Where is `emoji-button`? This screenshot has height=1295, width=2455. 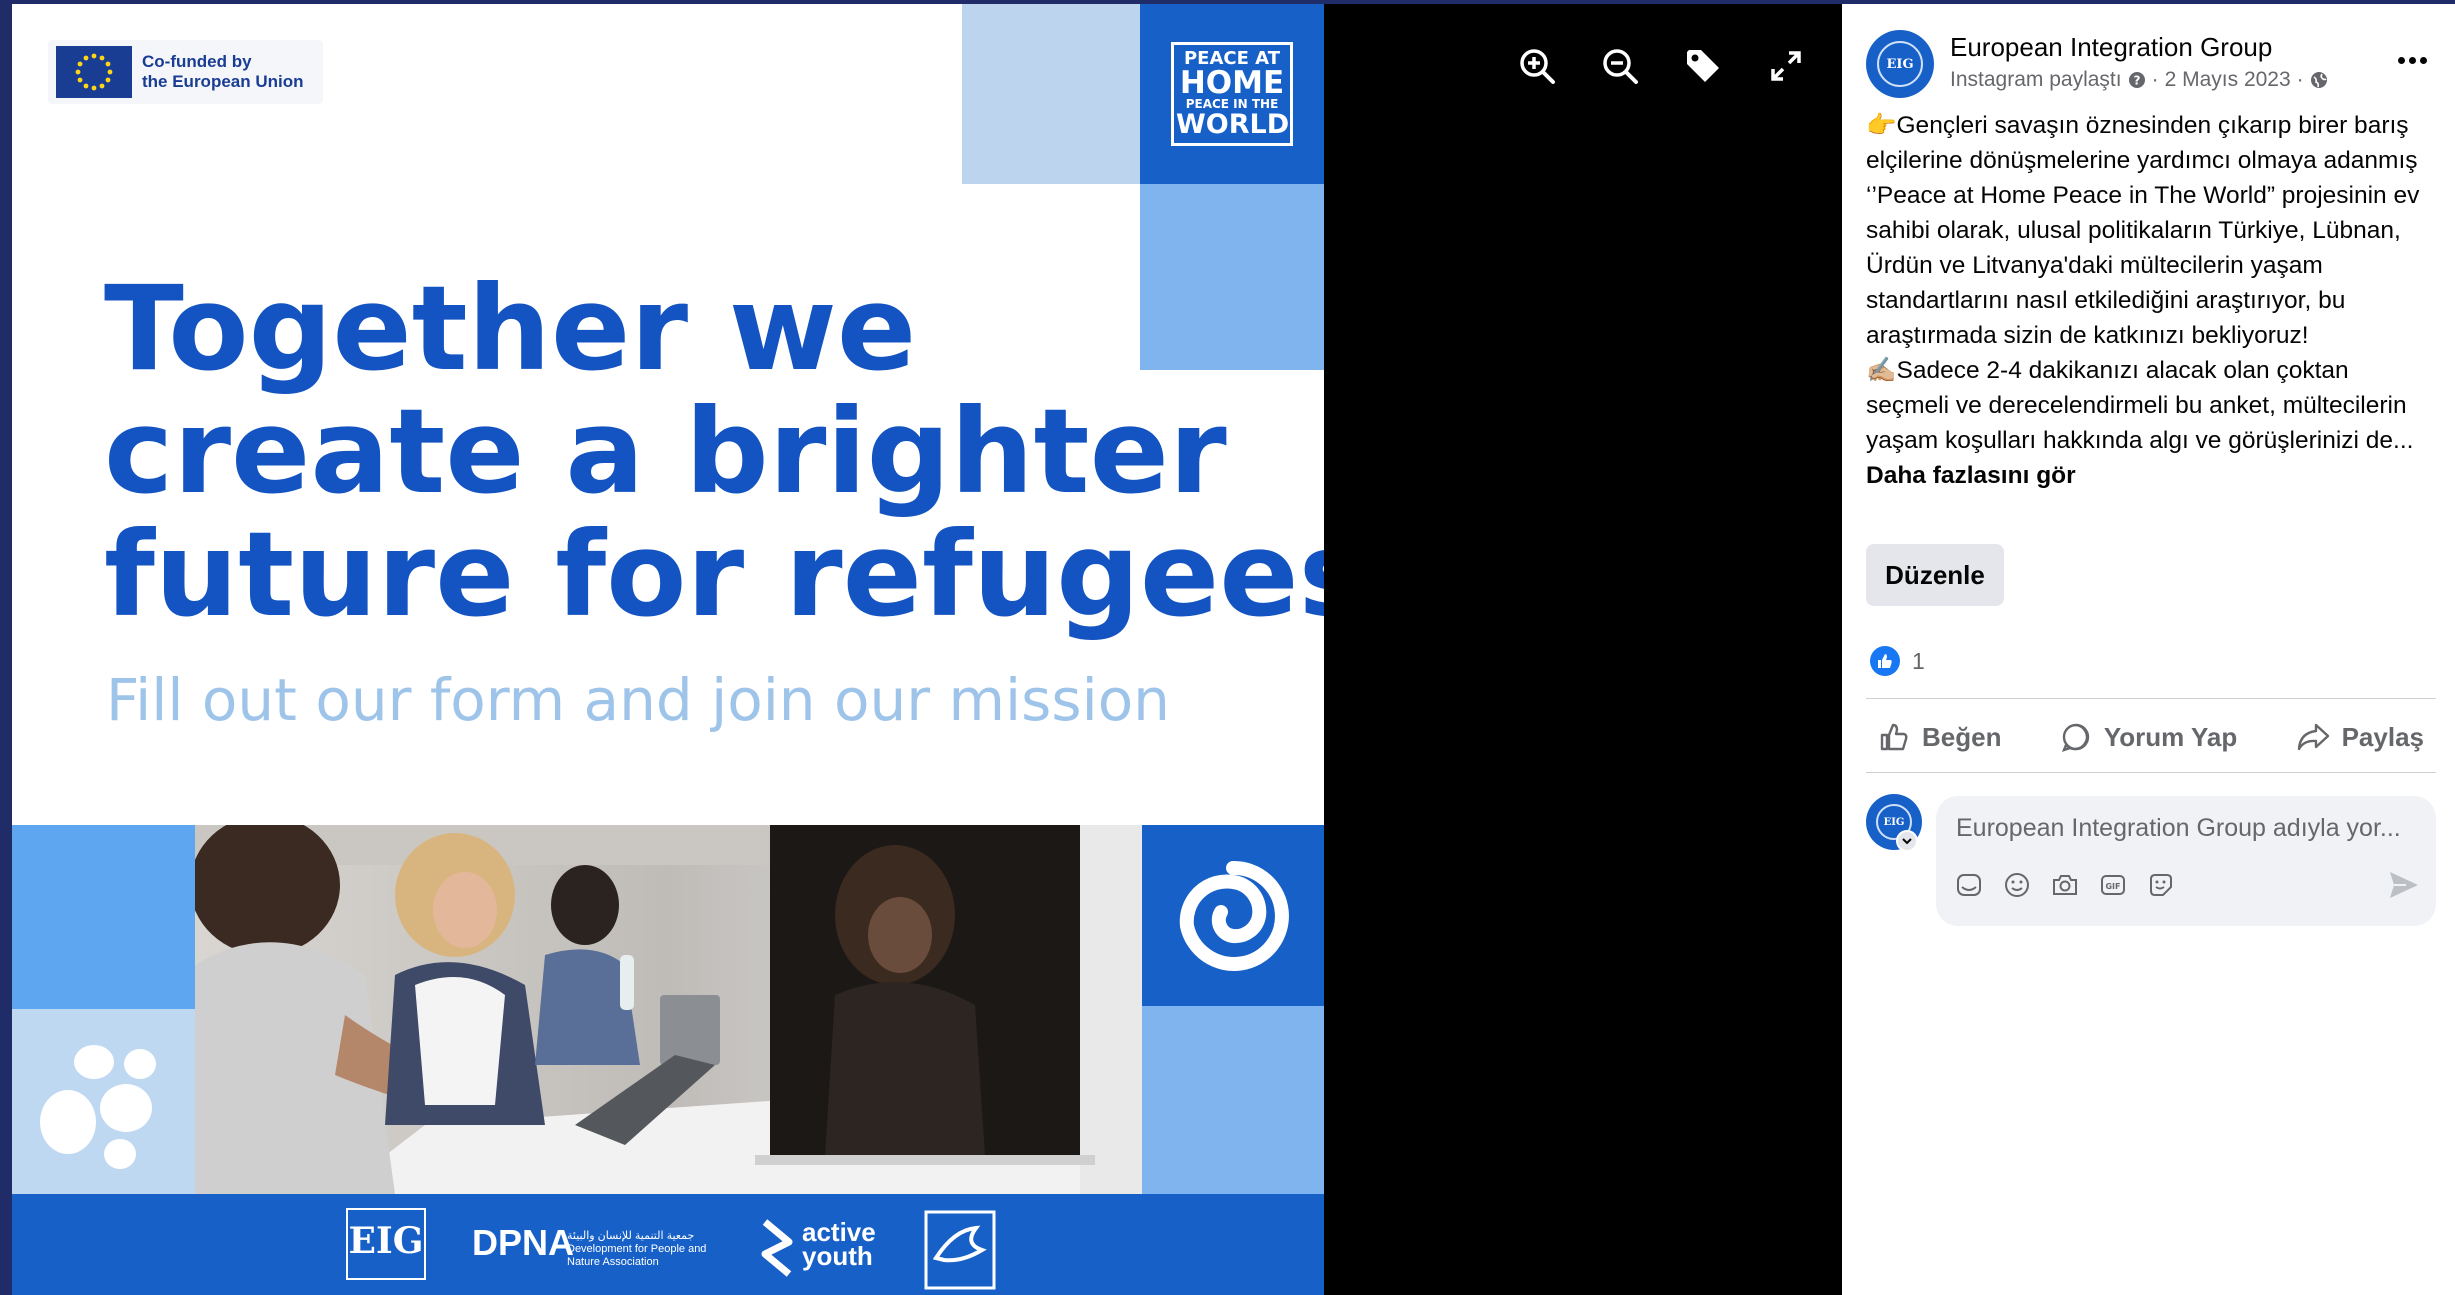 emoji-button is located at coordinates (2017, 885).